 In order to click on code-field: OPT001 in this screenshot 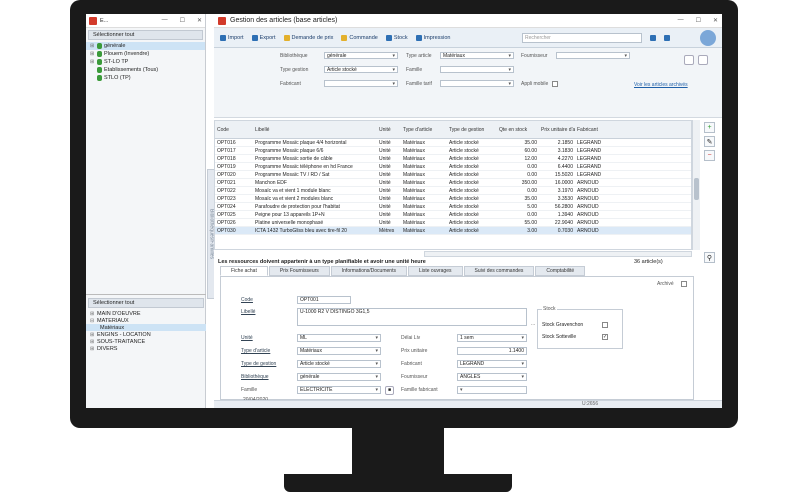, I will do `click(324, 300)`.